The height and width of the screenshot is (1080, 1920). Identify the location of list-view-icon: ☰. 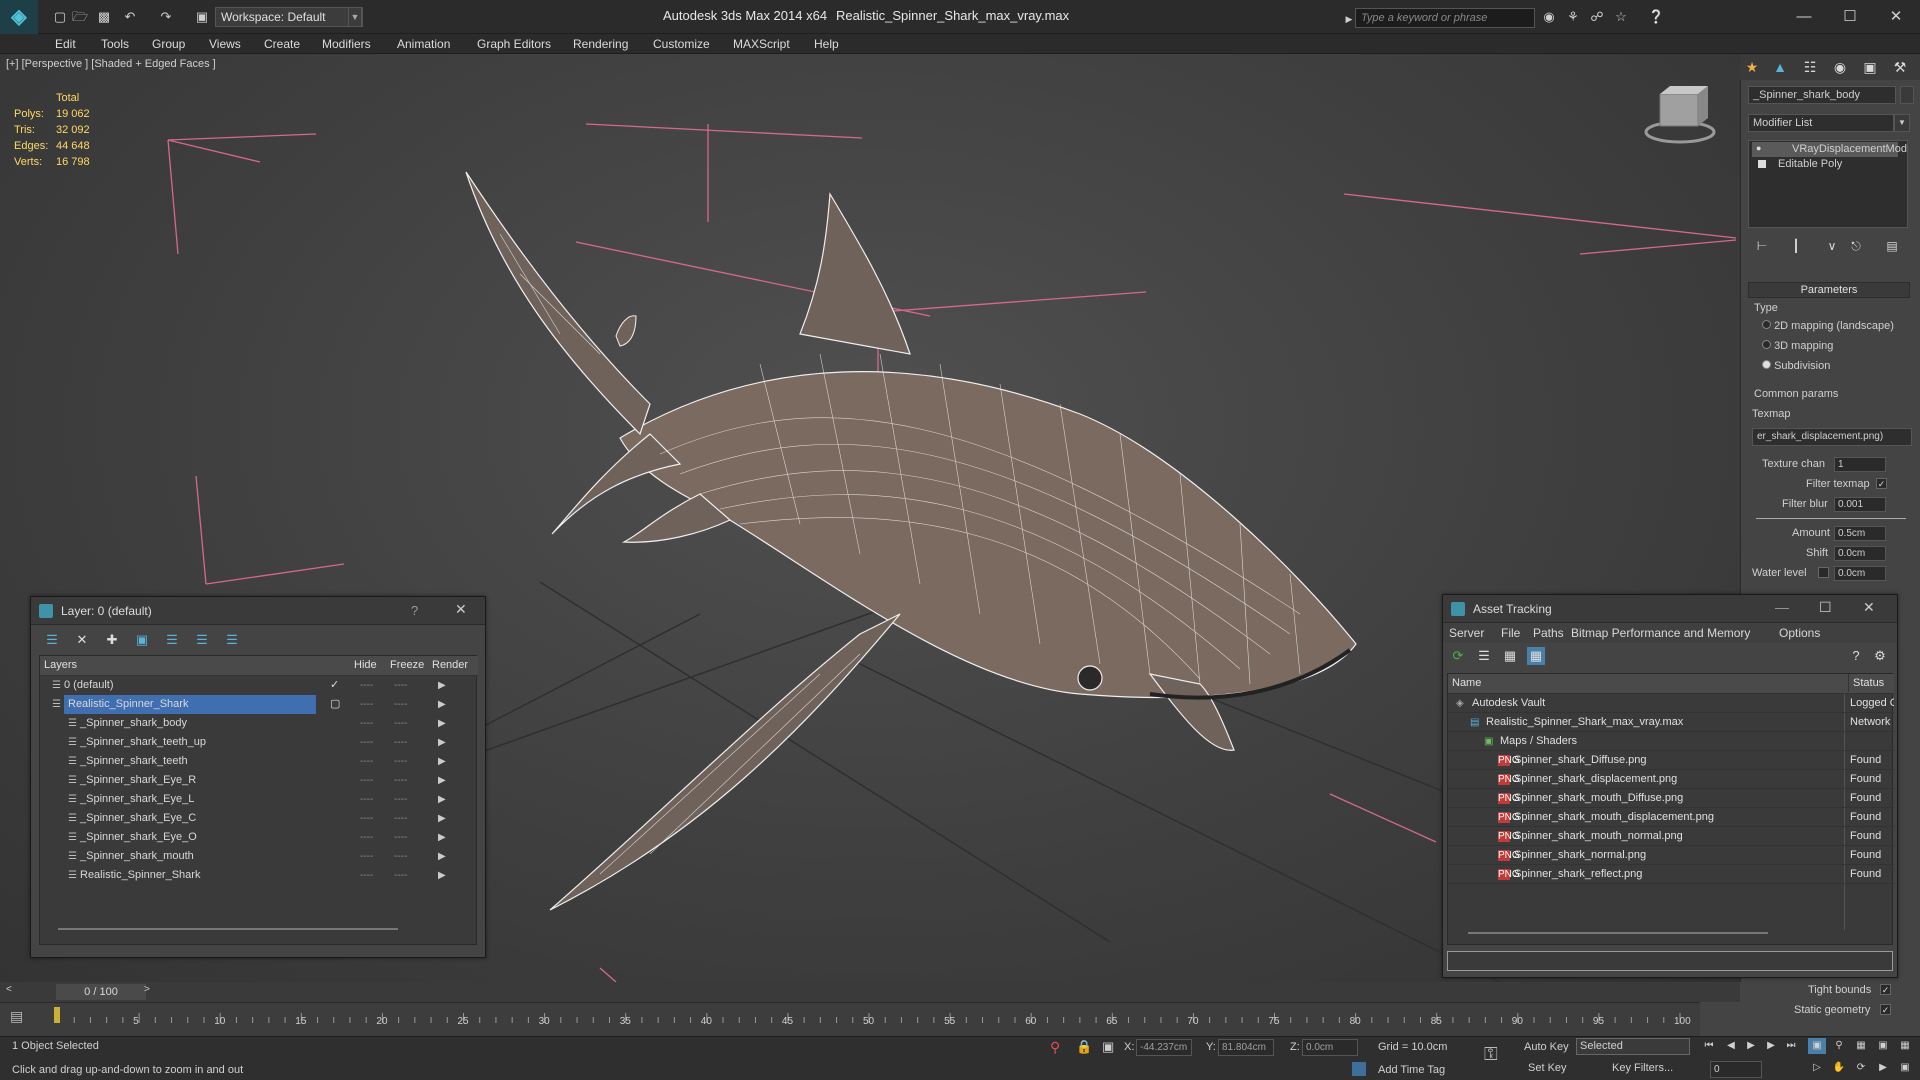
(1484, 656).